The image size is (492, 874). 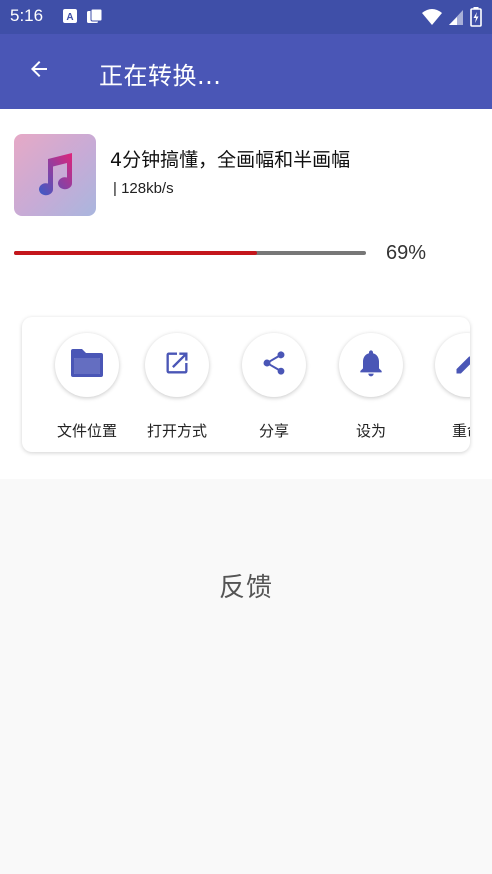 What do you see at coordinates (27, 15) in the screenshot?
I see `status-time: 5:16` at bounding box center [27, 15].